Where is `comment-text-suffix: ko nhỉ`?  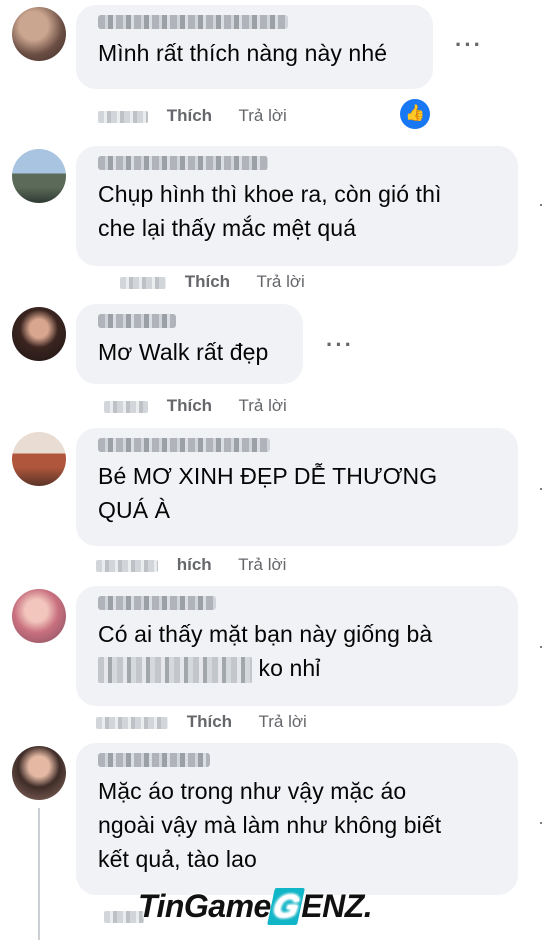
comment-text-suffix: ko nhỉ is located at coordinates (289, 668).